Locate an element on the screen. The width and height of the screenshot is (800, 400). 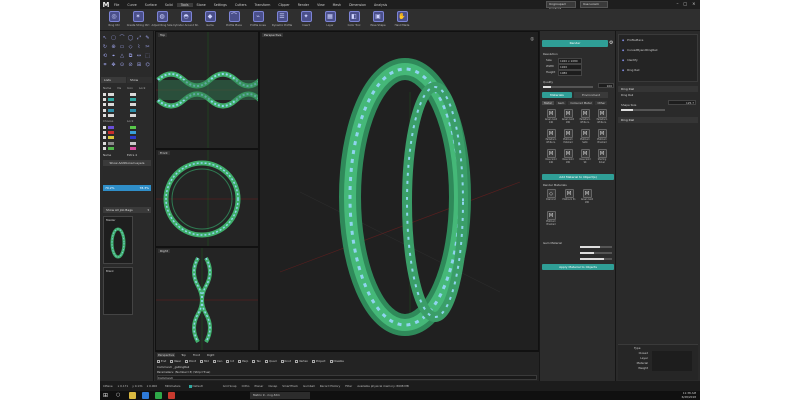
apply-material-button: Apply Material to Objects is located at coordinates (578, 267).